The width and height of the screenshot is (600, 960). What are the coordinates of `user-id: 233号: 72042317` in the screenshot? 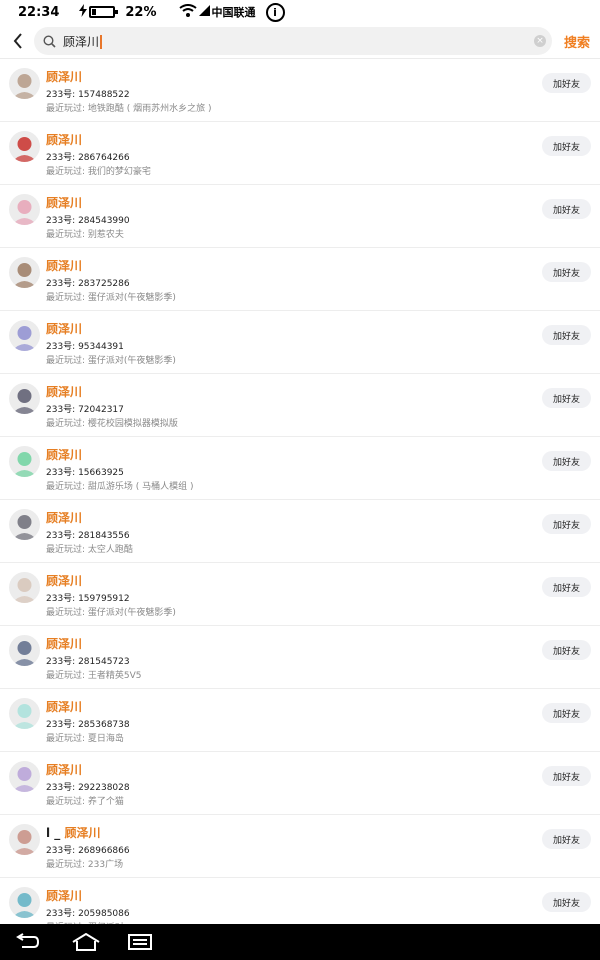 It's located at (85, 410).